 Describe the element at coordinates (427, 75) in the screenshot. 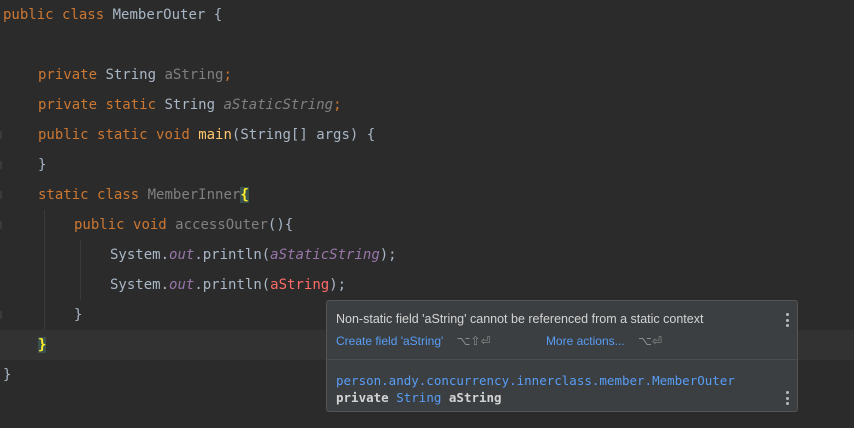

I see `code-line-3: private String aString;` at that location.